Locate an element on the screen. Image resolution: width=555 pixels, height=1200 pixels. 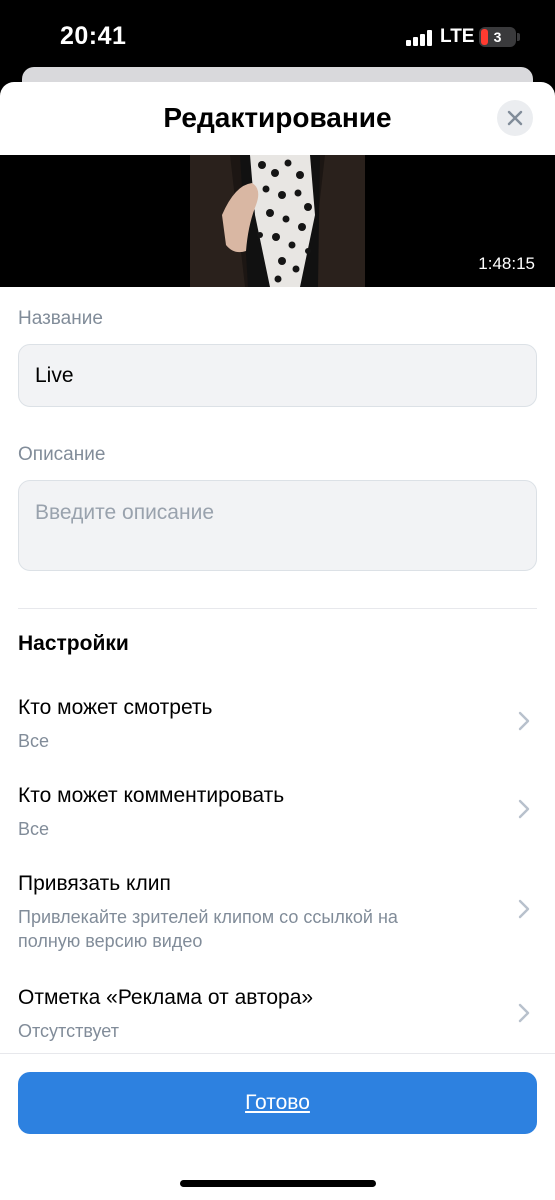
battery-level: 3 is located at coordinates (497, 37).